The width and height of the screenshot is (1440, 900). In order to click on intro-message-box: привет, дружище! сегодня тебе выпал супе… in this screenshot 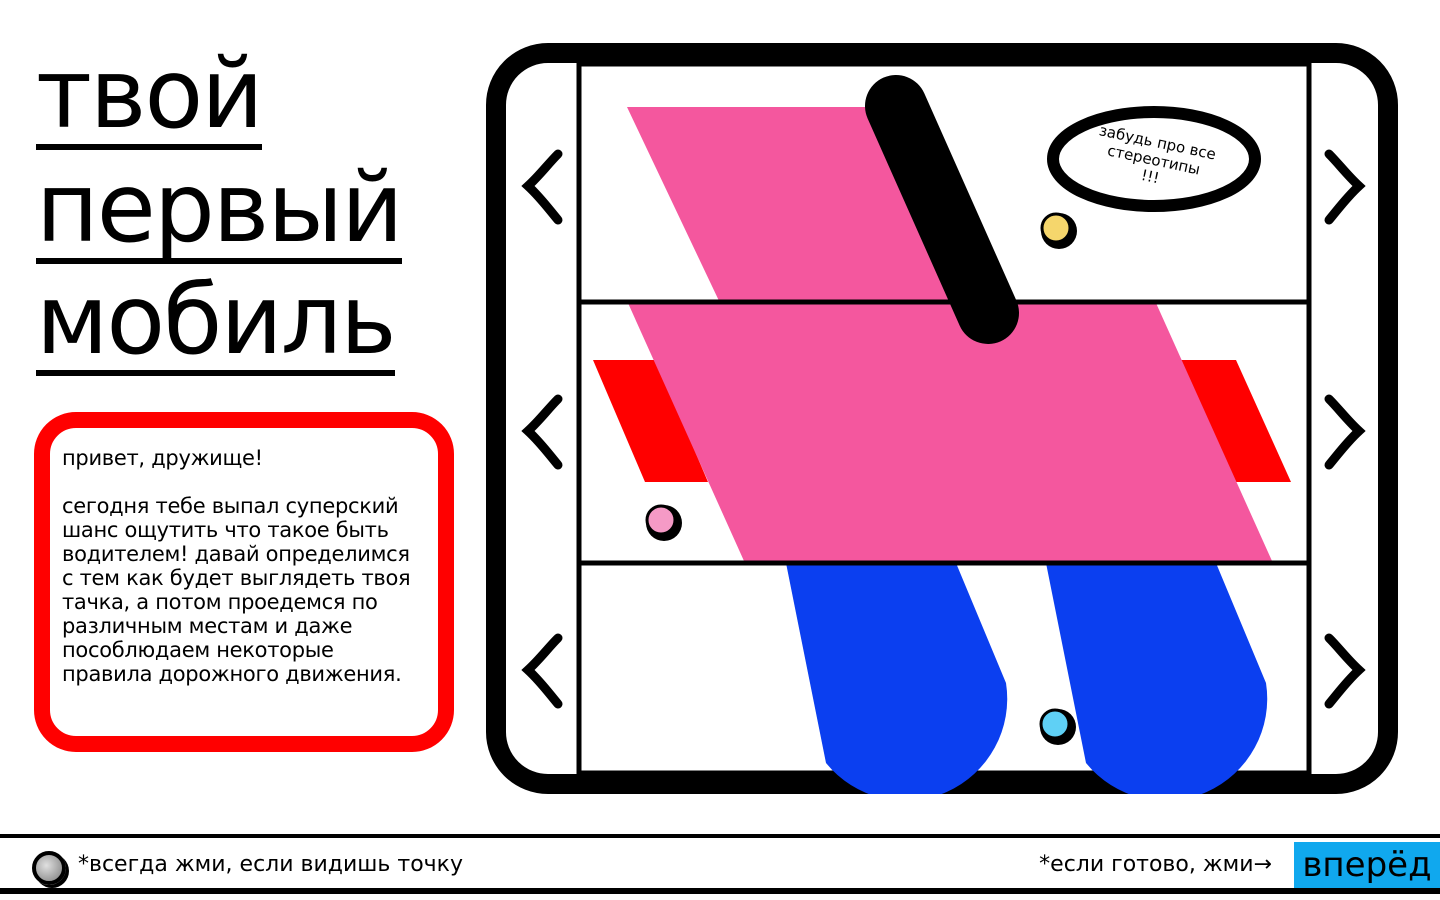, I will do `click(244, 582)`.